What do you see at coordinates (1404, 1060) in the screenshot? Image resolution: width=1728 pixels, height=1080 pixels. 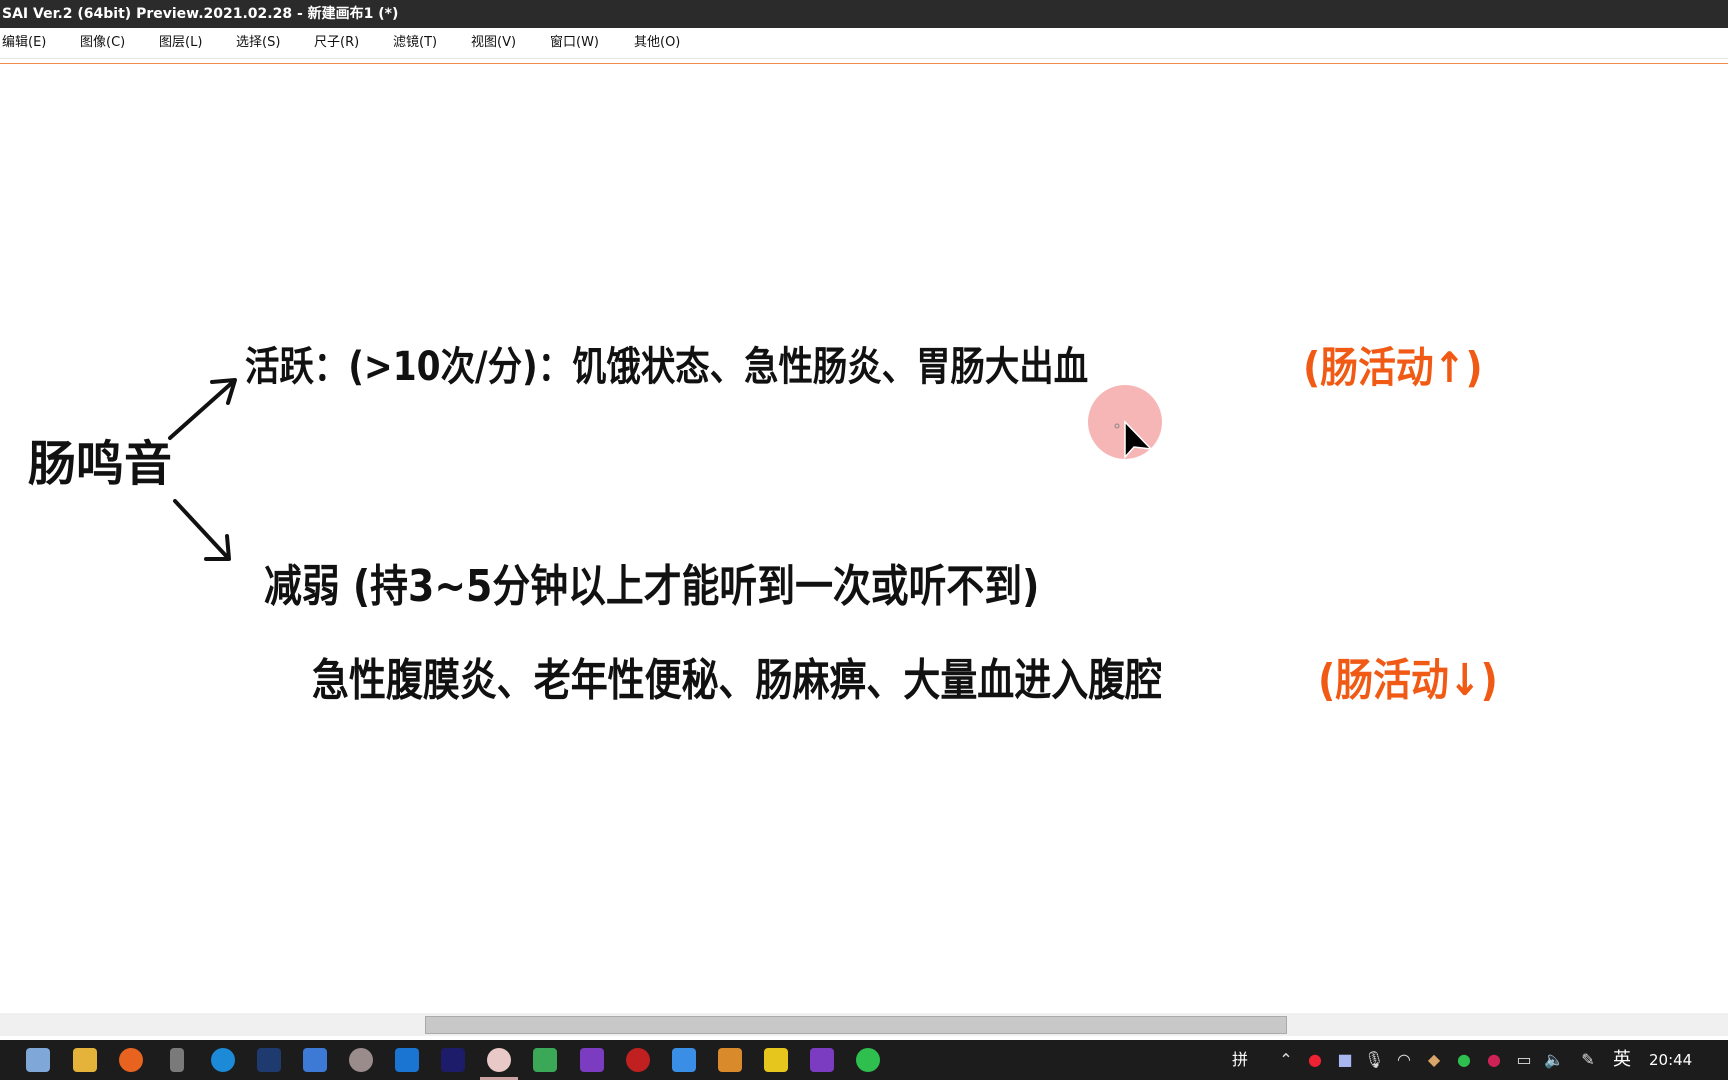 I see `wifi-icon: ◠` at bounding box center [1404, 1060].